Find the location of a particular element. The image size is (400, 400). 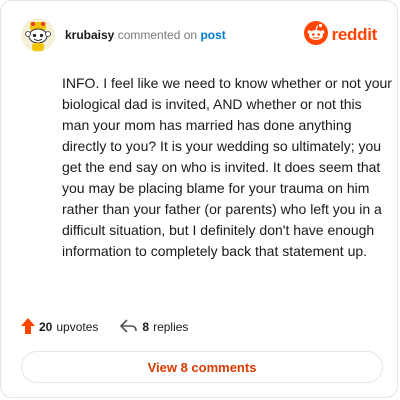

user-avatar-icon is located at coordinates (38, 35).